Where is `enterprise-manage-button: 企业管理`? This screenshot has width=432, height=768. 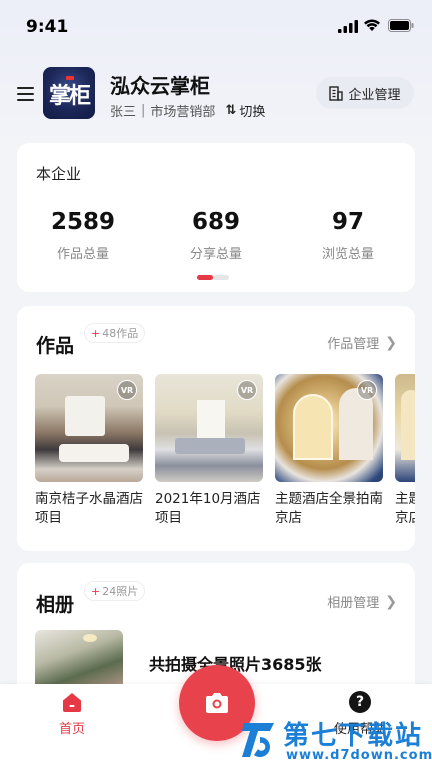
enterprise-manage-button: 企业管理 is located at coordinates (365, 93).